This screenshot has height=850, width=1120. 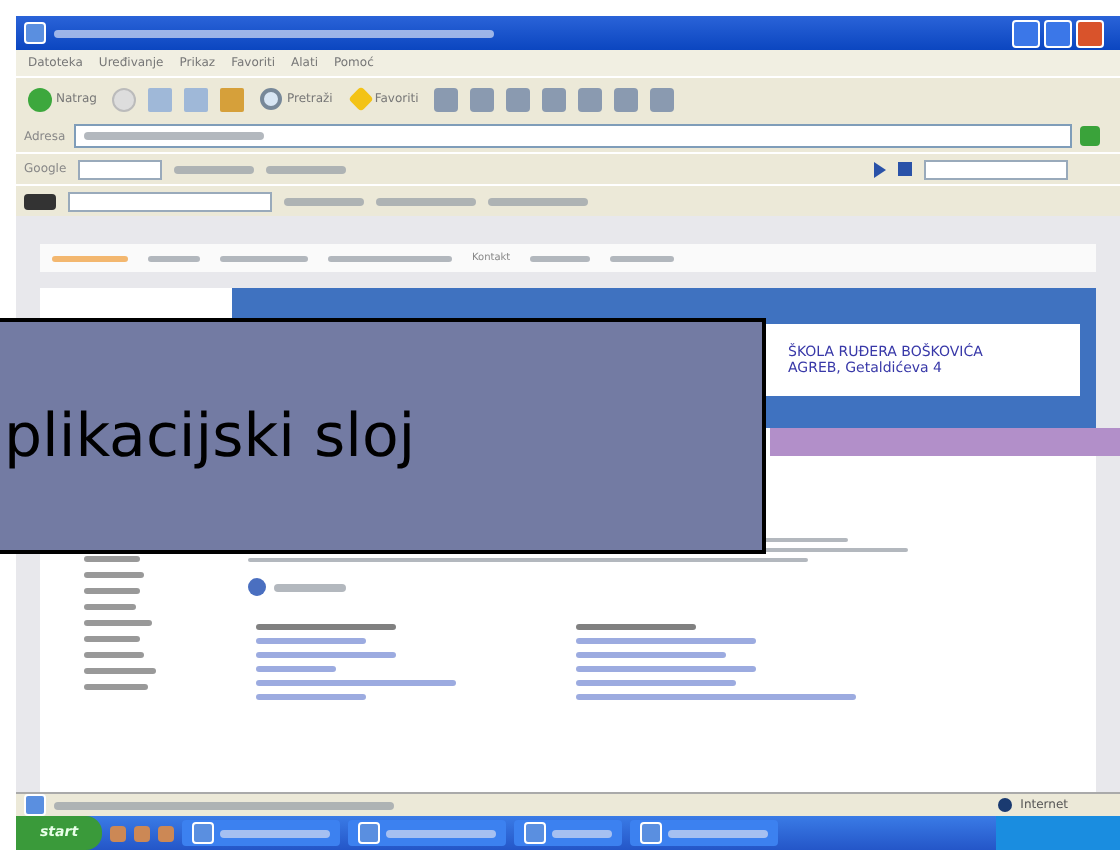 What do you see at coordinates (40, 99) in the screenshot?
I see `back-icon` at bounding box center [40, 99].